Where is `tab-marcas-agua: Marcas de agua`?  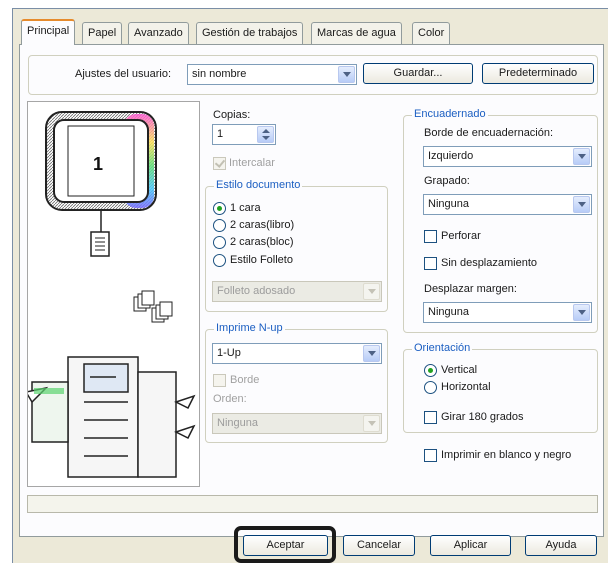
tab-marcas-agua: Marcas de agua is located at coordinates (356, 33).